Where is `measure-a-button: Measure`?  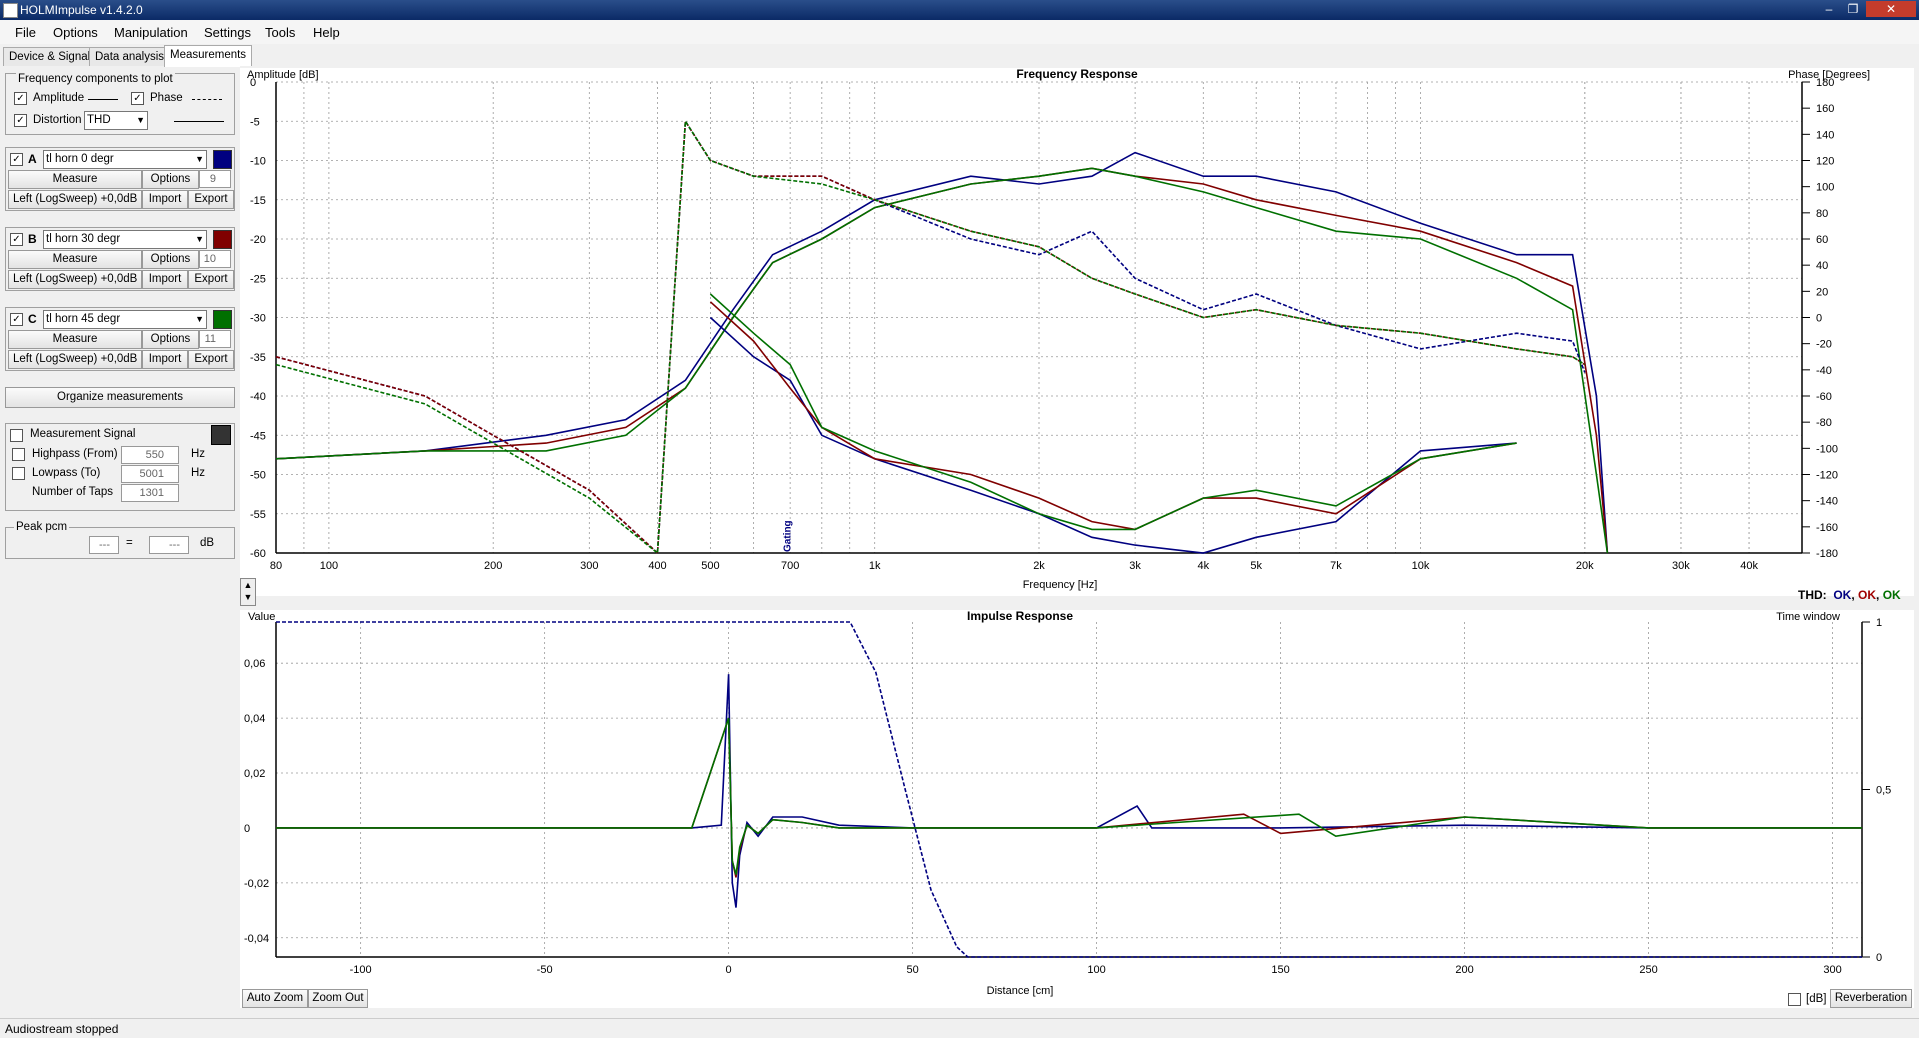
measure-a-button: Measure is located at coordinates (75, 179).